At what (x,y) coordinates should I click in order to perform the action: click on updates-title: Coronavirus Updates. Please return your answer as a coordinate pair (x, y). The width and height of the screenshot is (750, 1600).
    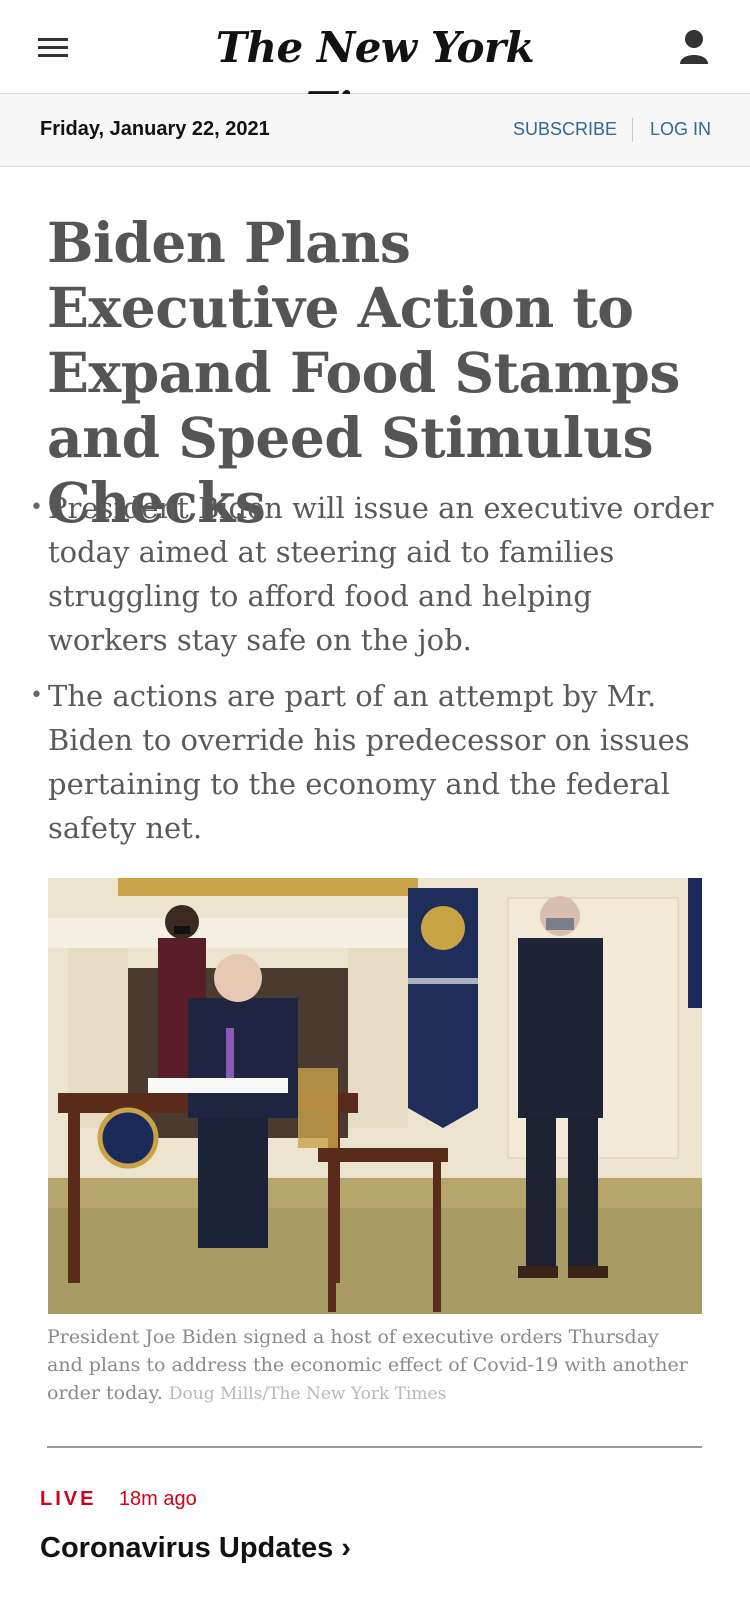
    Looking at the image, I should click on (187, 1548).